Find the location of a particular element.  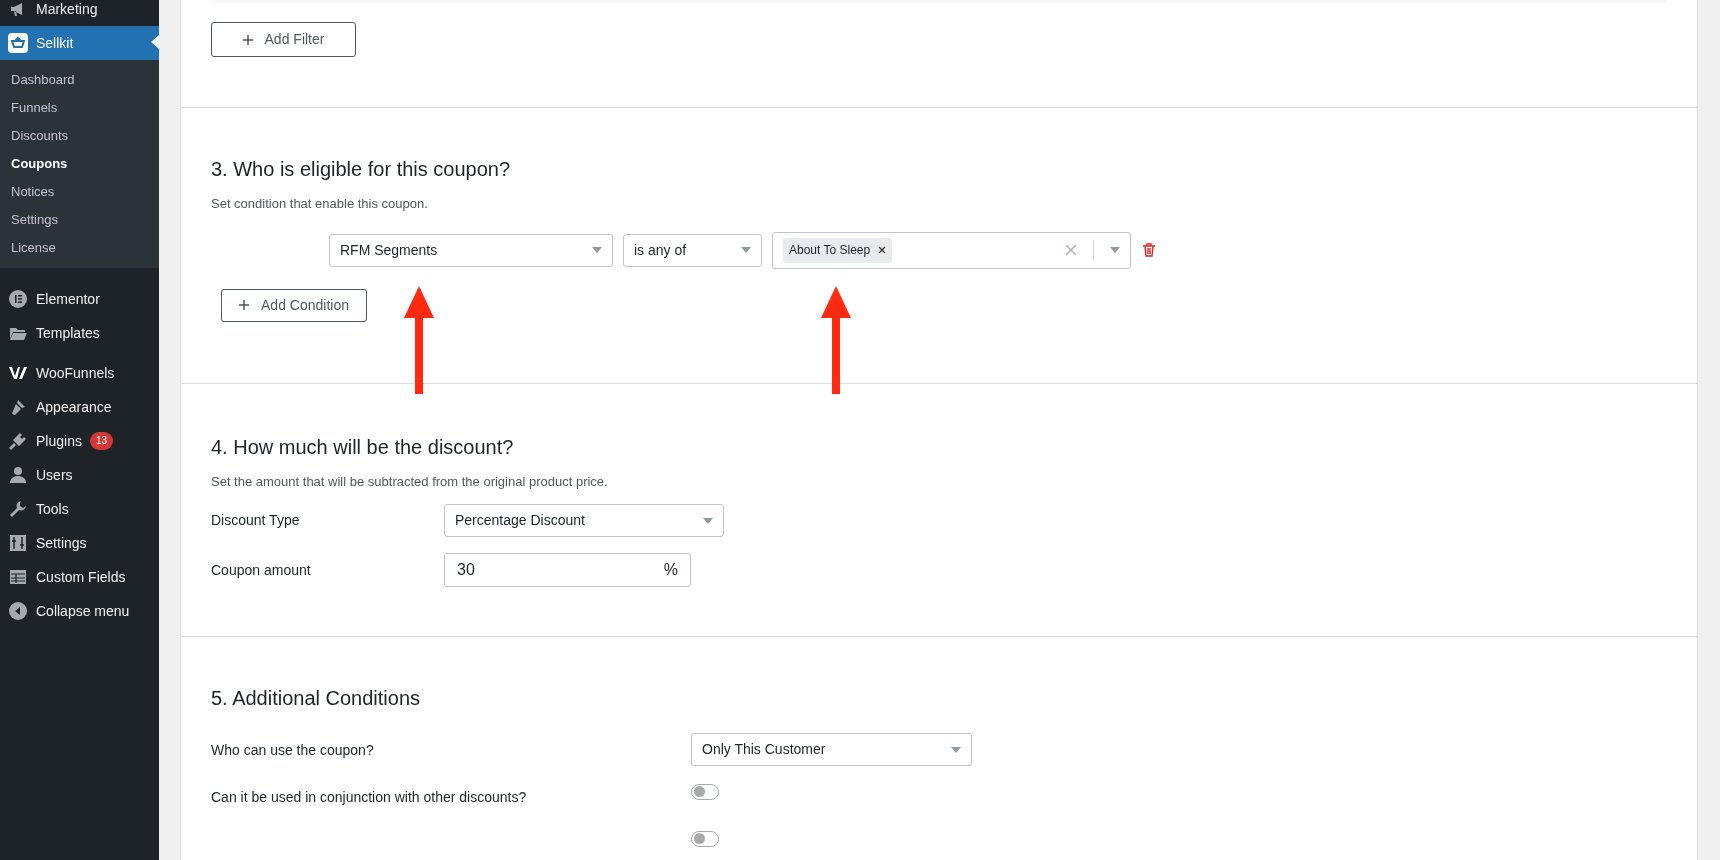

sidebar-item: Elementor is located at coordinates (79, 299).